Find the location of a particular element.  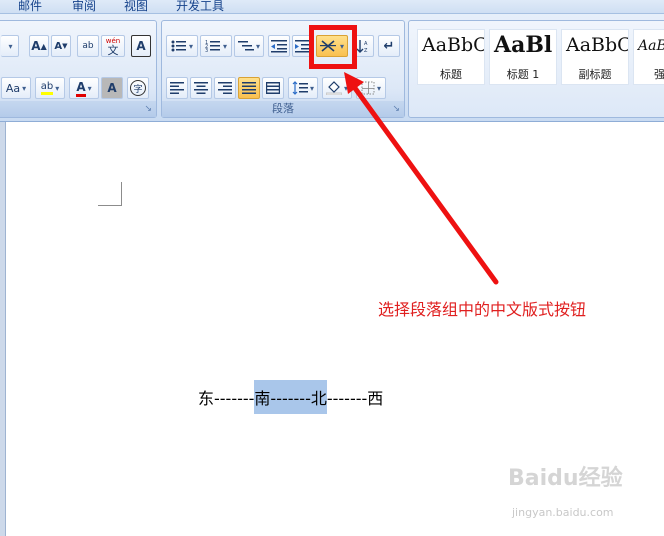

numbering-icon: 123 is located at coordinates (212, 46).